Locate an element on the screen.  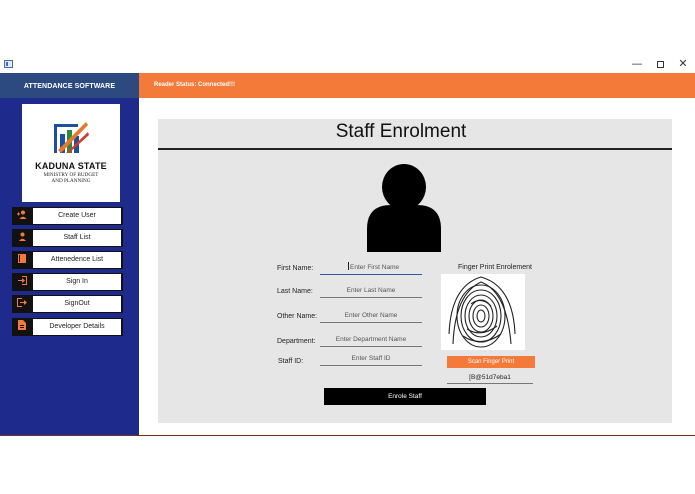
last-name-label: Last Name: is located at coordinates (295, 291).